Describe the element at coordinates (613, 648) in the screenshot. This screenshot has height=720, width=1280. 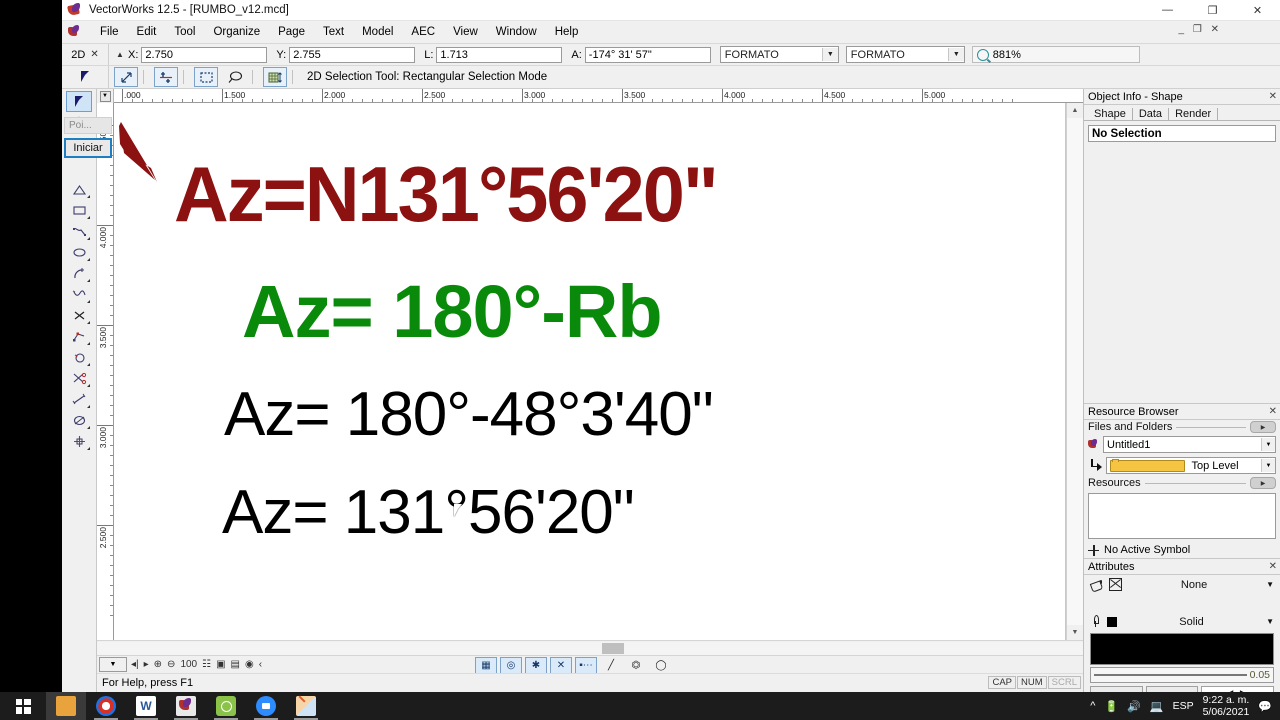
I see `horizontal-scroll-thumb` at that location.